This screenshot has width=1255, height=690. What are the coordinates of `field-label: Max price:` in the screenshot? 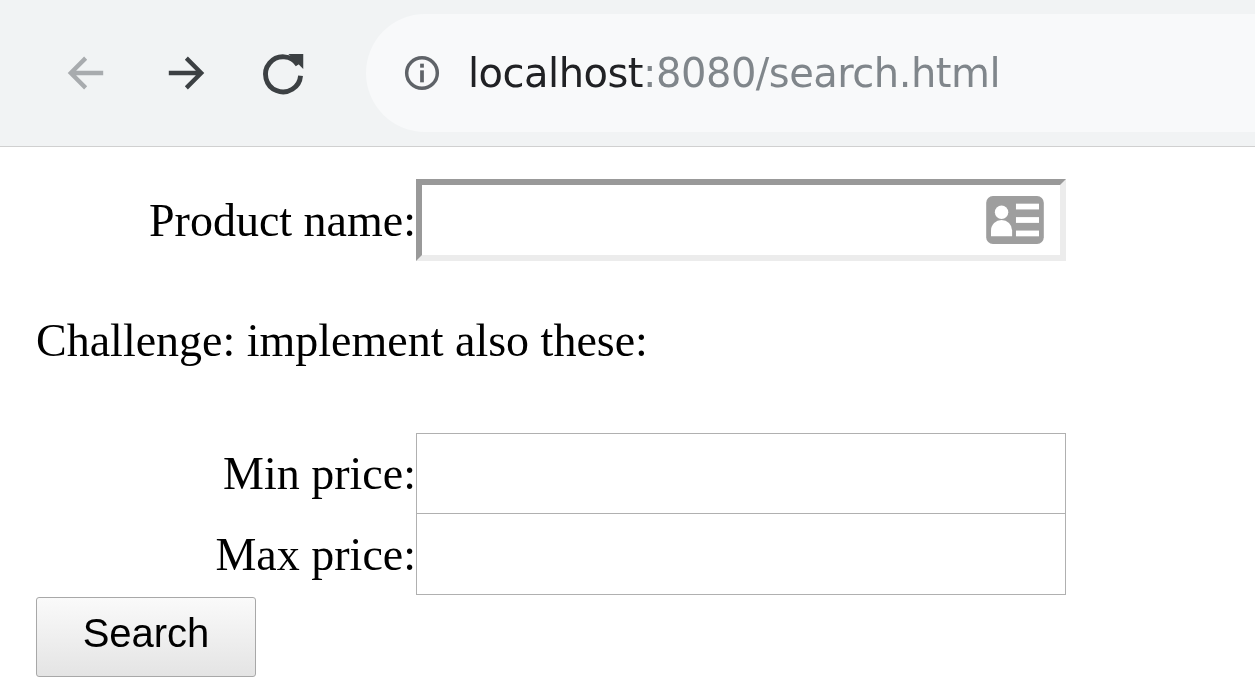 It's located at (315, 554).